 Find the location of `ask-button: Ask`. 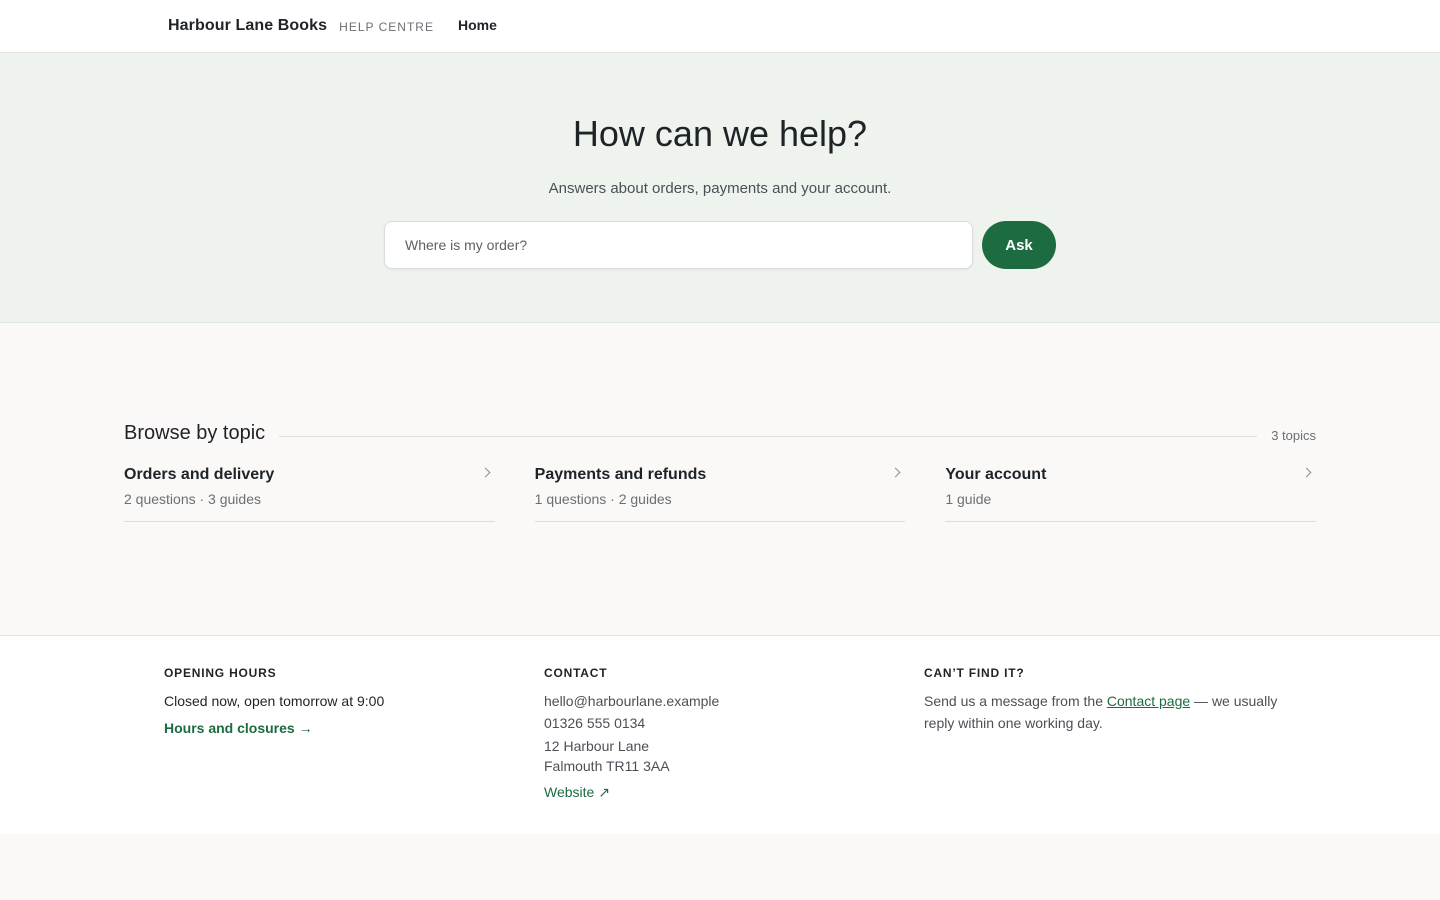

ask-button: Ask is located at coordinates (1019, 245).